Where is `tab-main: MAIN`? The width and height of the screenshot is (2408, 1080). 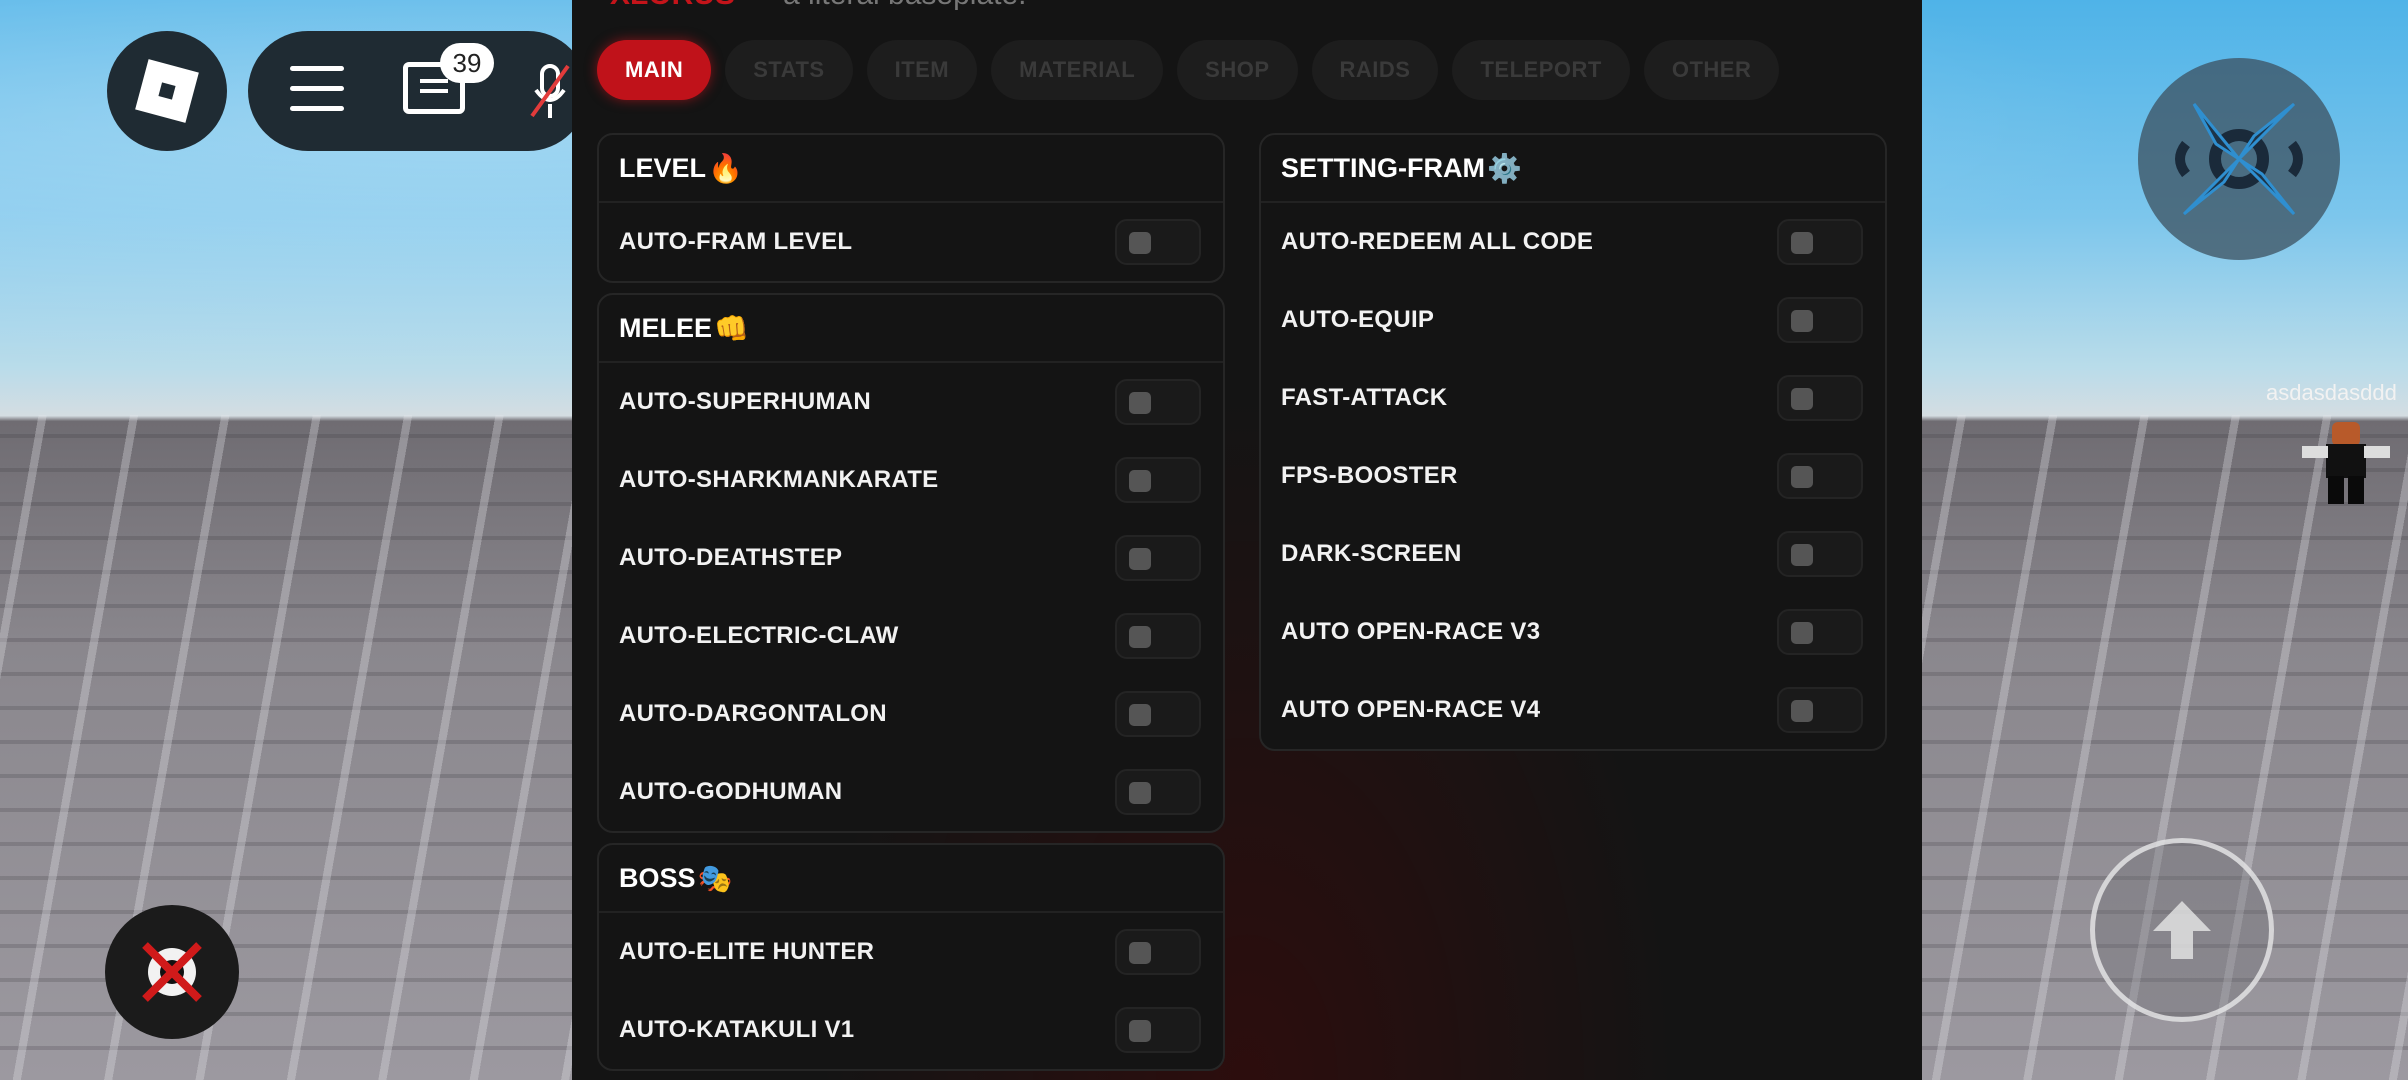
tab-main: MAIN is located at coordinates (654, 70).